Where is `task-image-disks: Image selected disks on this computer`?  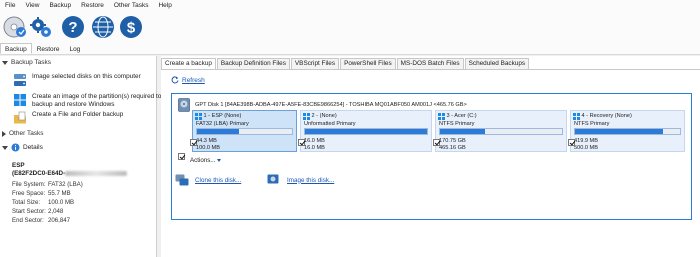 task-image-disks: Image selected disks on this computer is located at coordinates (77, 80).